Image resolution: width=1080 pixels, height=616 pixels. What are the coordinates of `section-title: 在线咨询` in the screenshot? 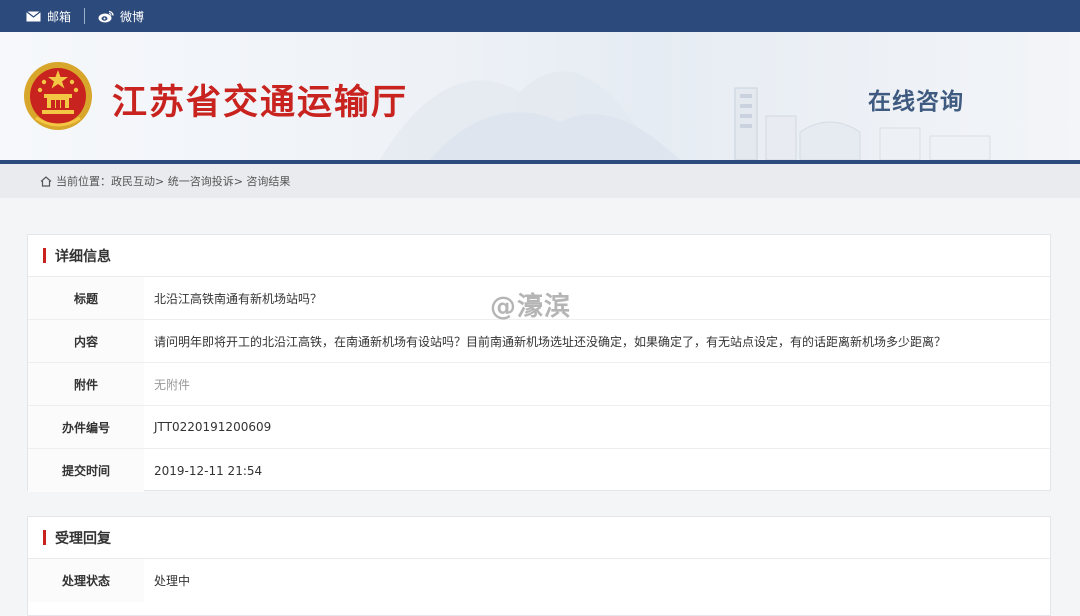 It's located at (916, 102).